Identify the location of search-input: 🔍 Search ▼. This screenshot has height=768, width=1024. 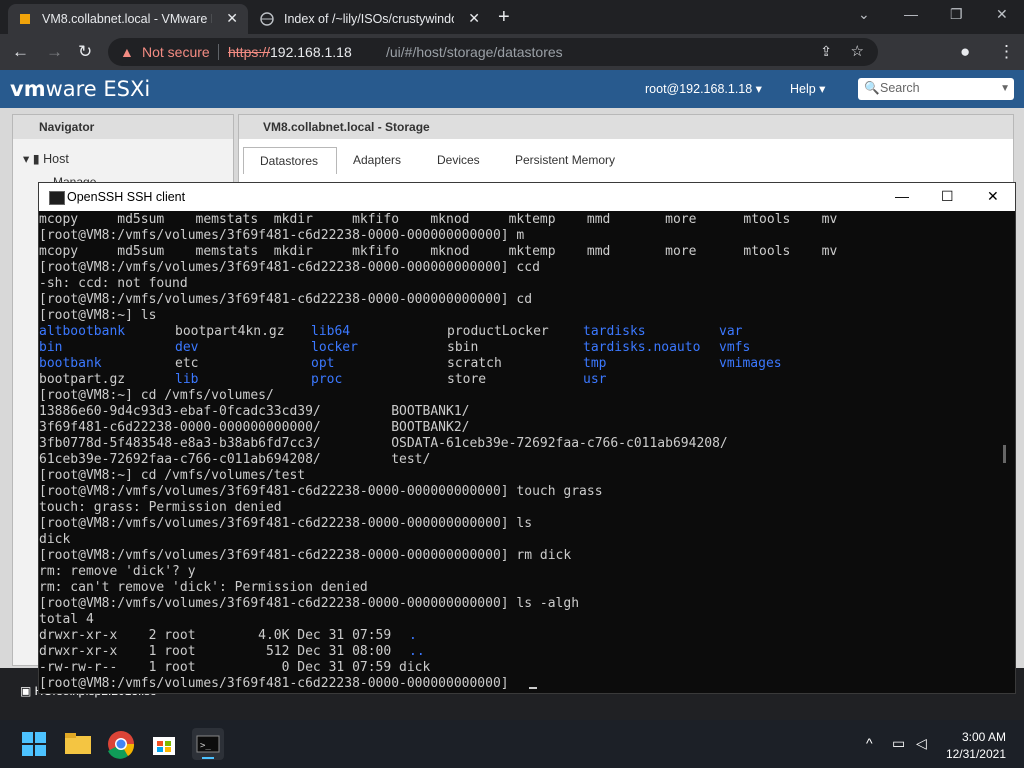
(936, 89).